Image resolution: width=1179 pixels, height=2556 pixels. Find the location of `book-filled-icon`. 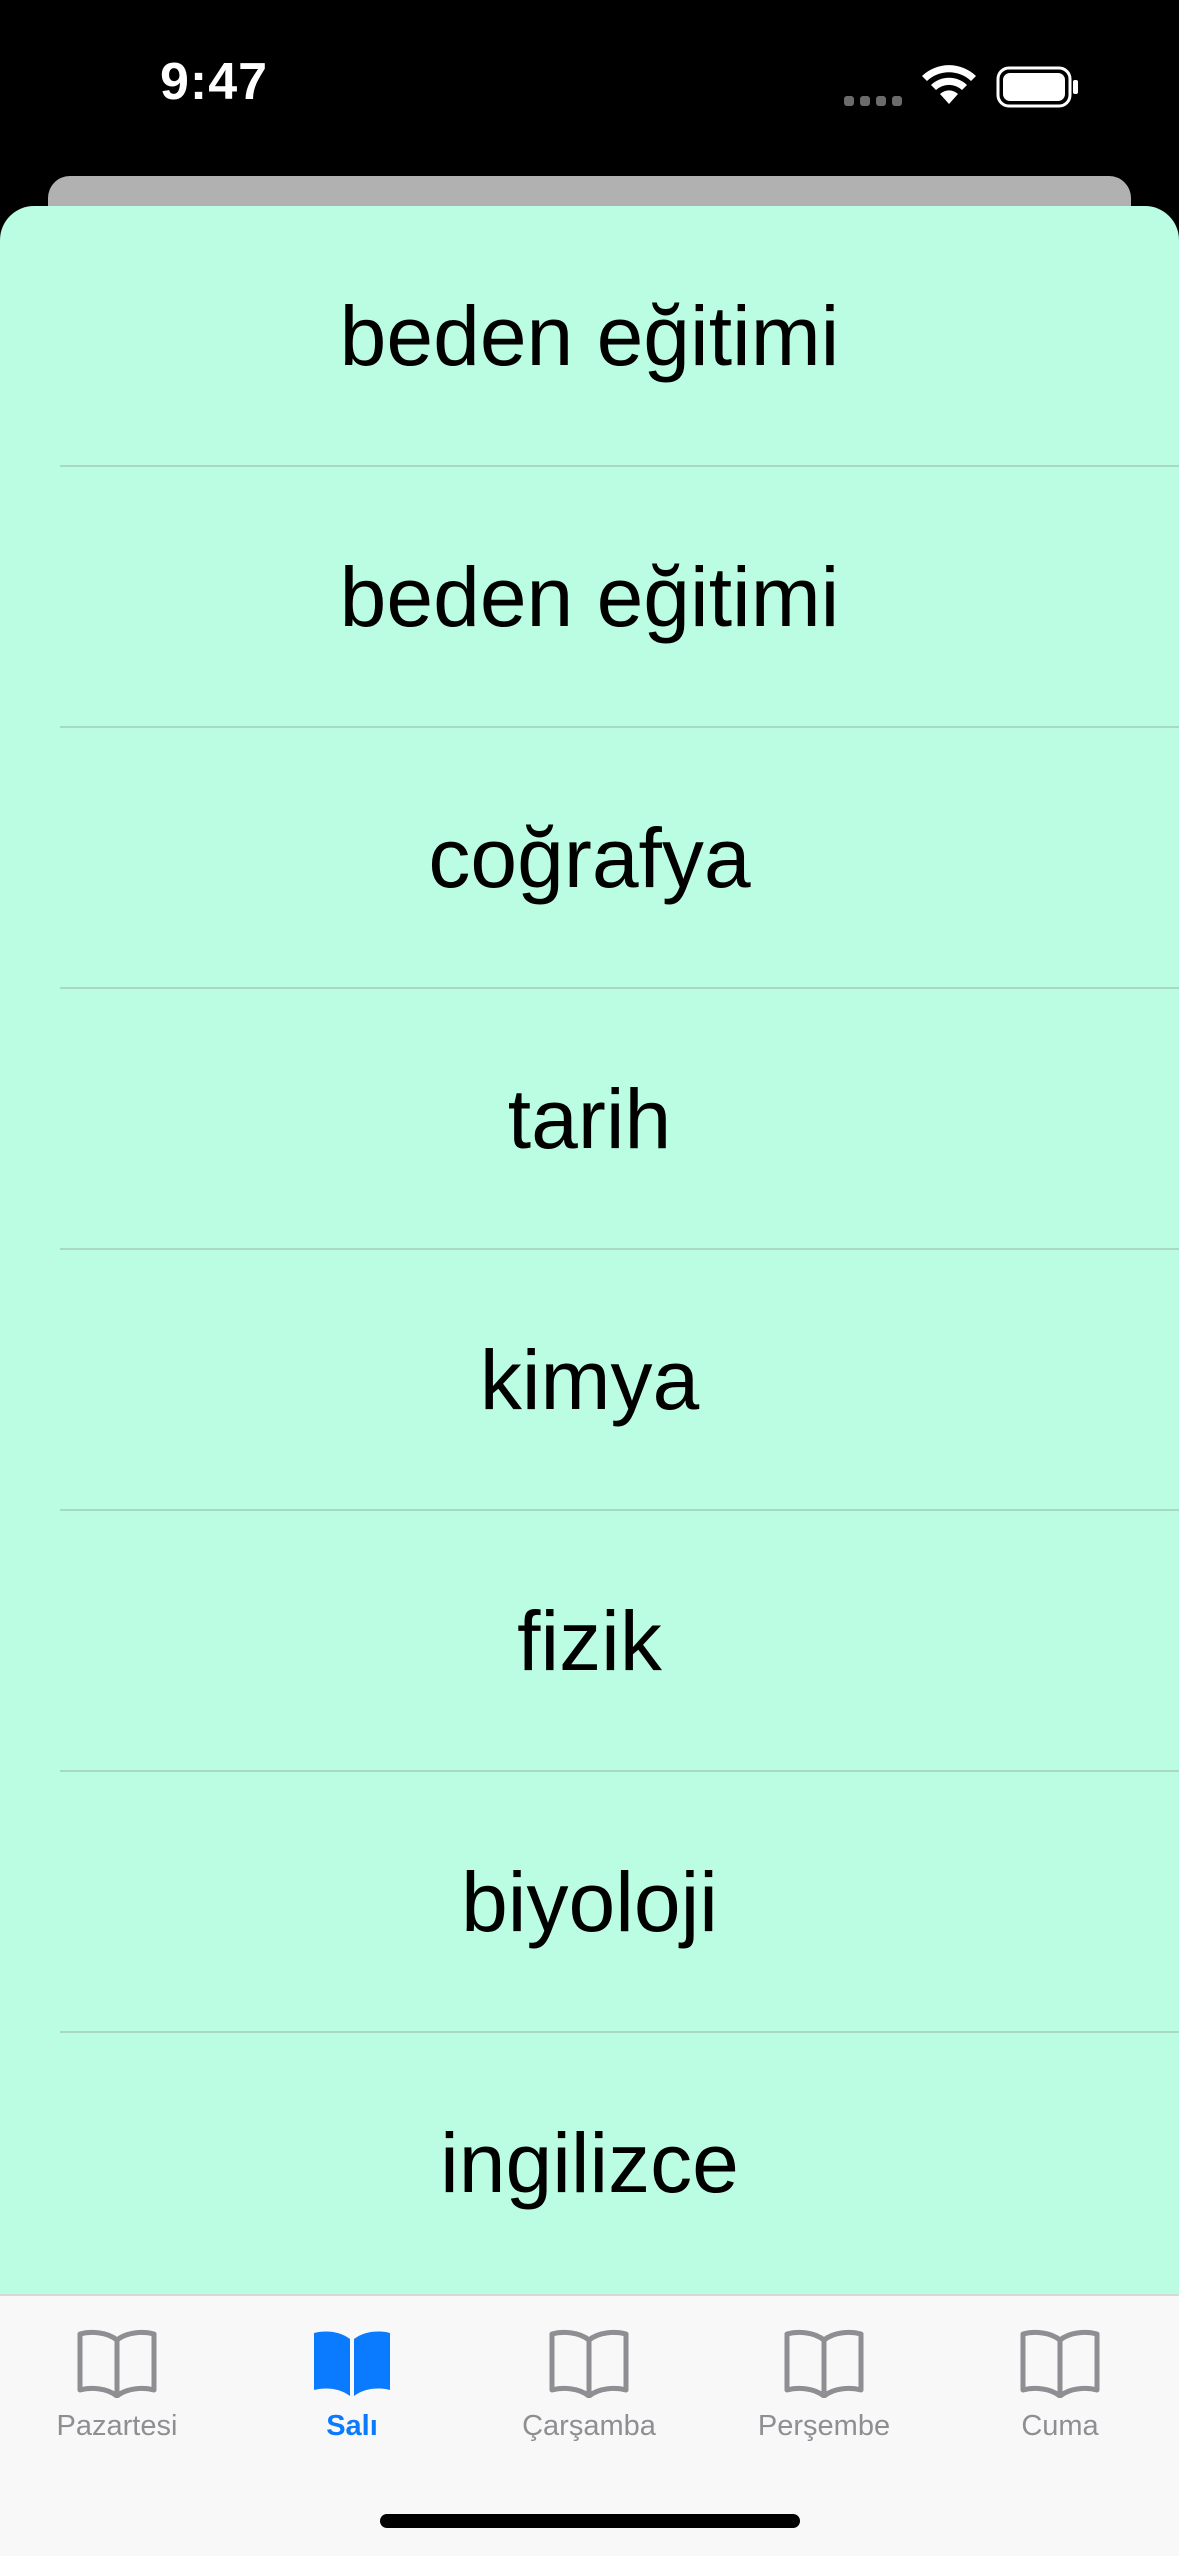

book-filled-icon is located at coordinates (352, 2363).